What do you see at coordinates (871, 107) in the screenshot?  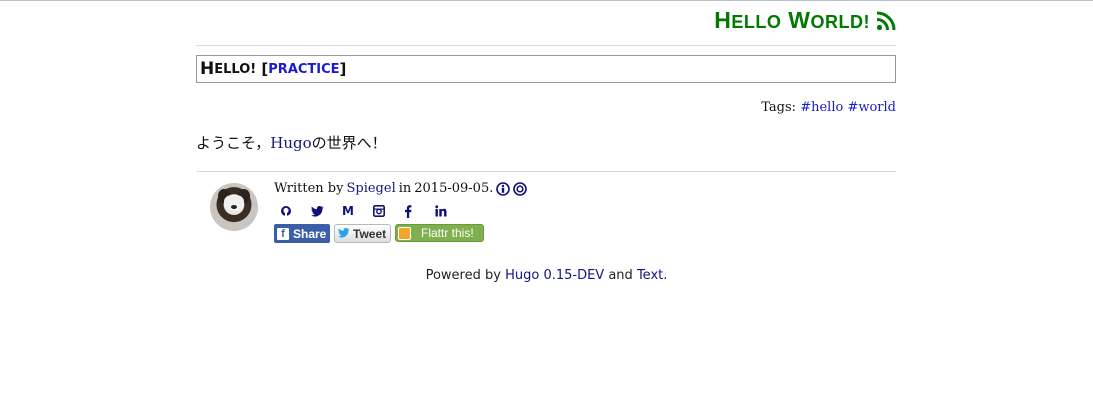 I see `tag-link-world: #world` at bounding box center [871, 107].